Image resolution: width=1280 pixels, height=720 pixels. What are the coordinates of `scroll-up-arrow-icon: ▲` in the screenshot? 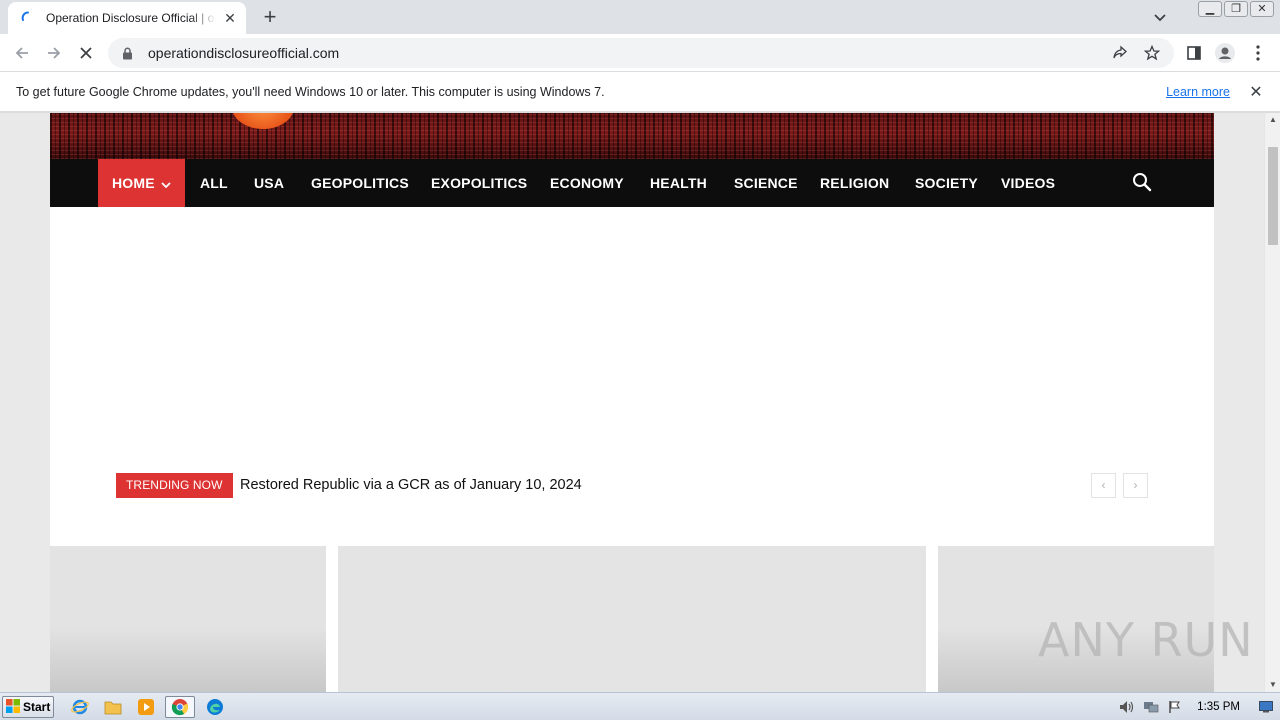 It's located at (1272, 120).